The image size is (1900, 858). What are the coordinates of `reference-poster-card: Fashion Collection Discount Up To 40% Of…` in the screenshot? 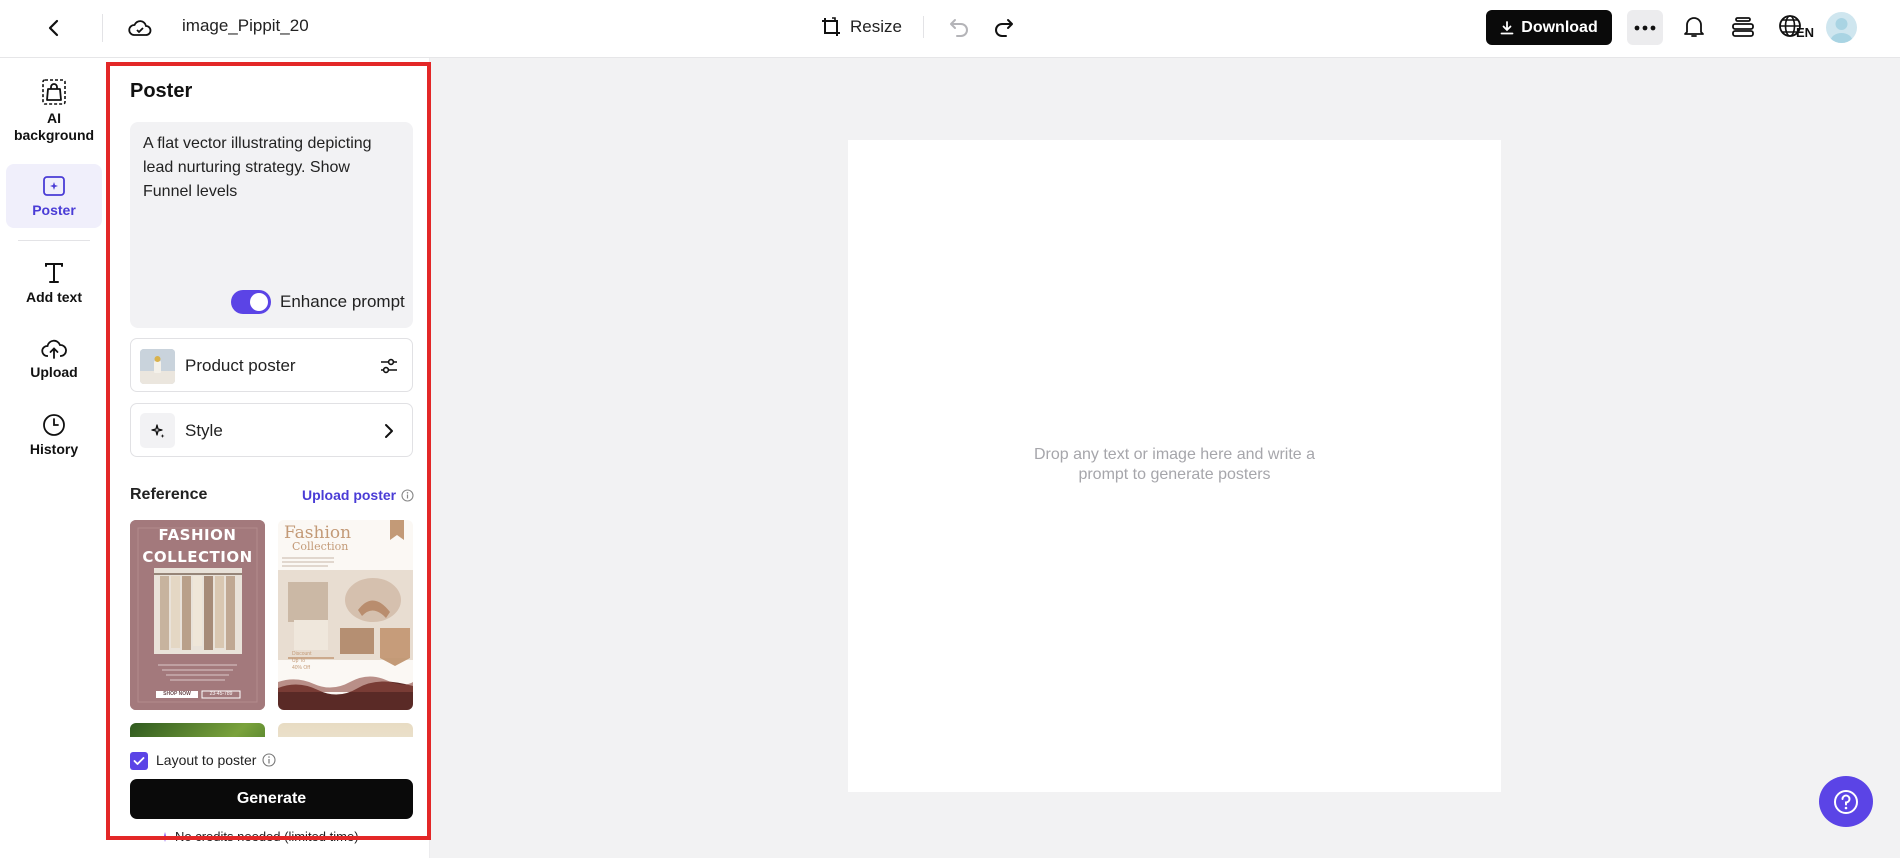 It's located at (345, 615).